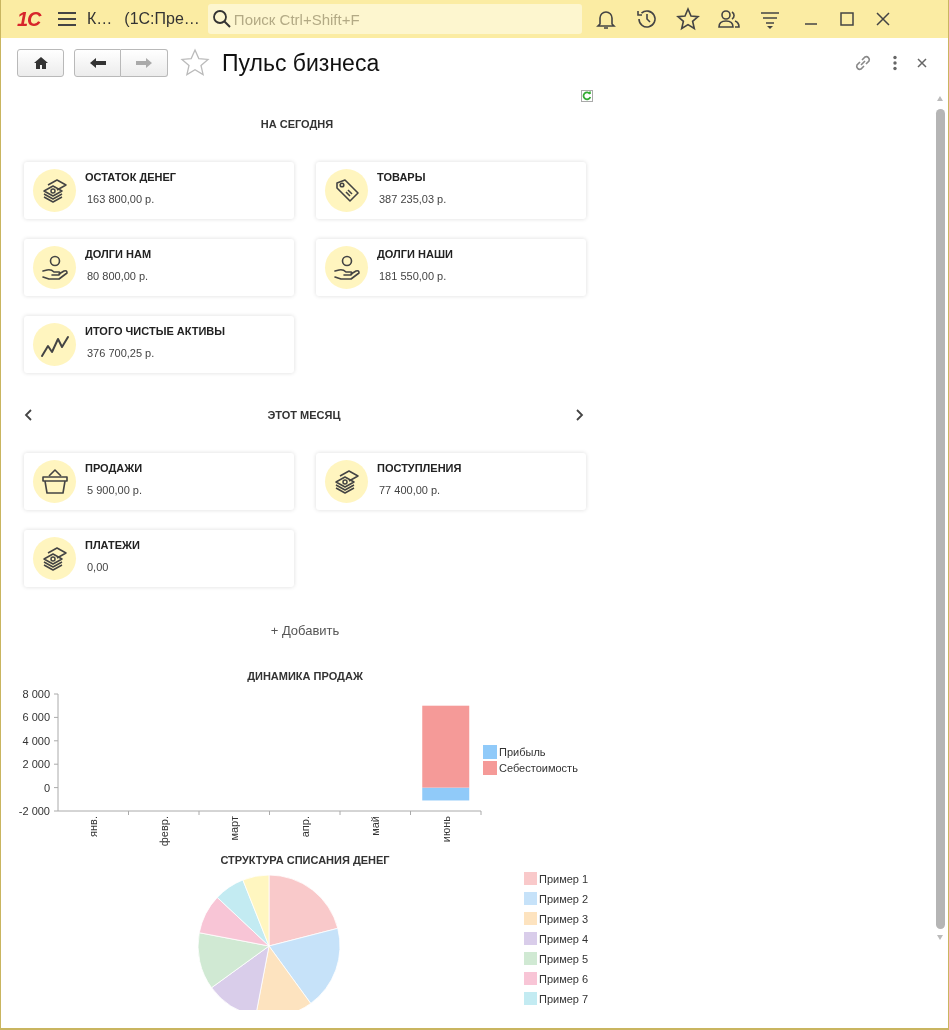 The image size is (949, 1030). What do you see at coordinates (410, 489) in the screenshot?
I see `card-value: 77 400,00 р.` at bounding box center [410, 489].